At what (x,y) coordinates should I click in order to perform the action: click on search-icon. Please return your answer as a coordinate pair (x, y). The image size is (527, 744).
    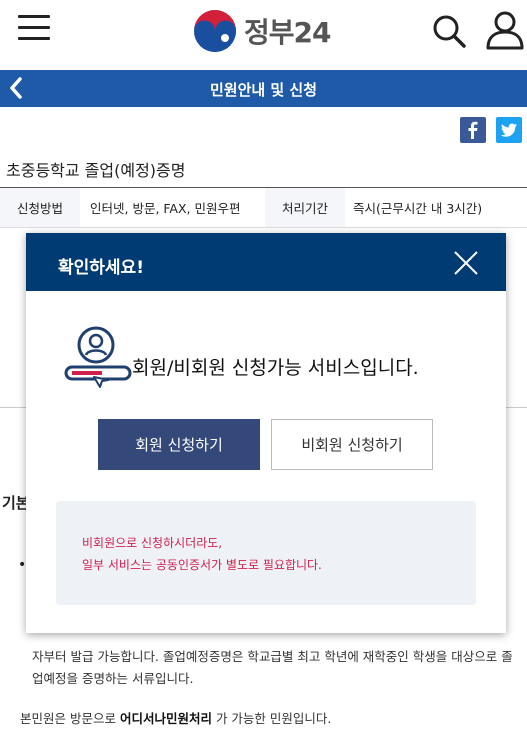
    Looking at the image, I should click on (449, 31).